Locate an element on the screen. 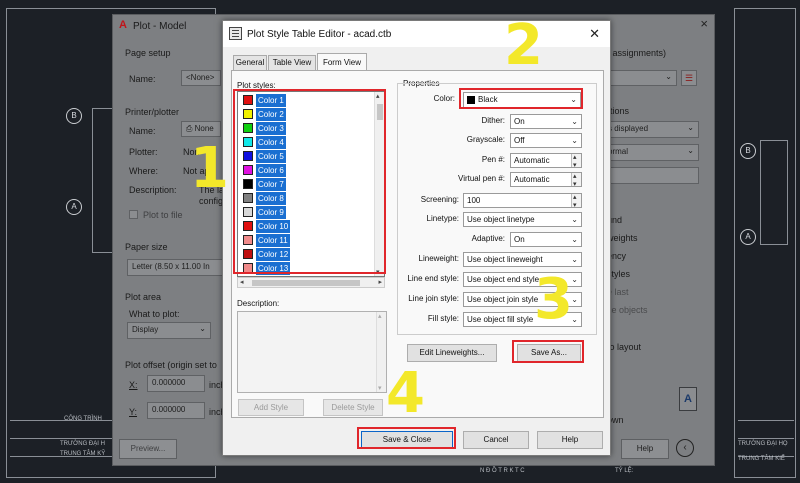 Image resolution: width=800 pixels, height=483 pixels. cad-label: TRUNG TÂM KỸ is located at coordinates (83, 454).